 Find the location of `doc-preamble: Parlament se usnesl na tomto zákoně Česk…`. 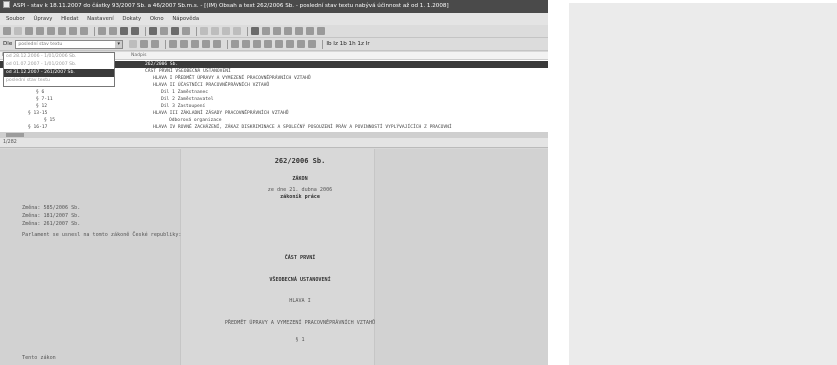

doc-preamble: Parlament se usnesl na tomto zákoně Česk… is located at coordinates (102, 235).